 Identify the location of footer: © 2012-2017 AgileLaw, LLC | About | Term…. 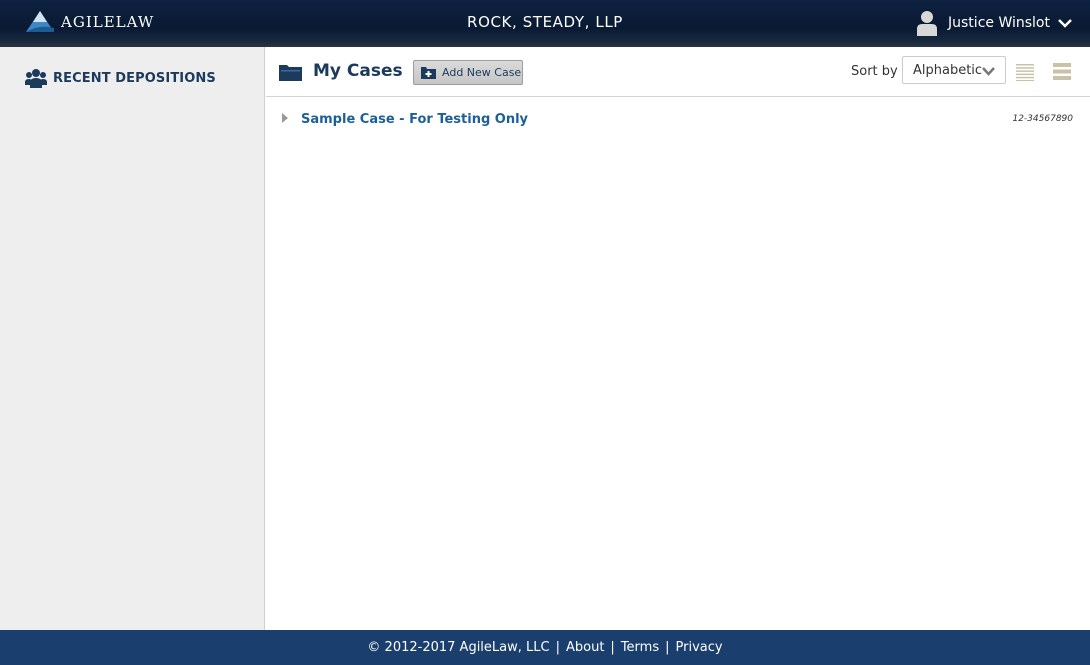
(545, 647).